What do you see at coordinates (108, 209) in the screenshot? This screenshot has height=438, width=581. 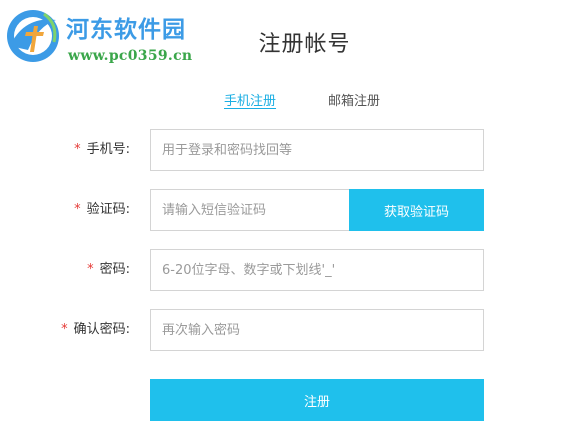 I see `code-label-text: 验证码:` at bounding box center [108, 209].